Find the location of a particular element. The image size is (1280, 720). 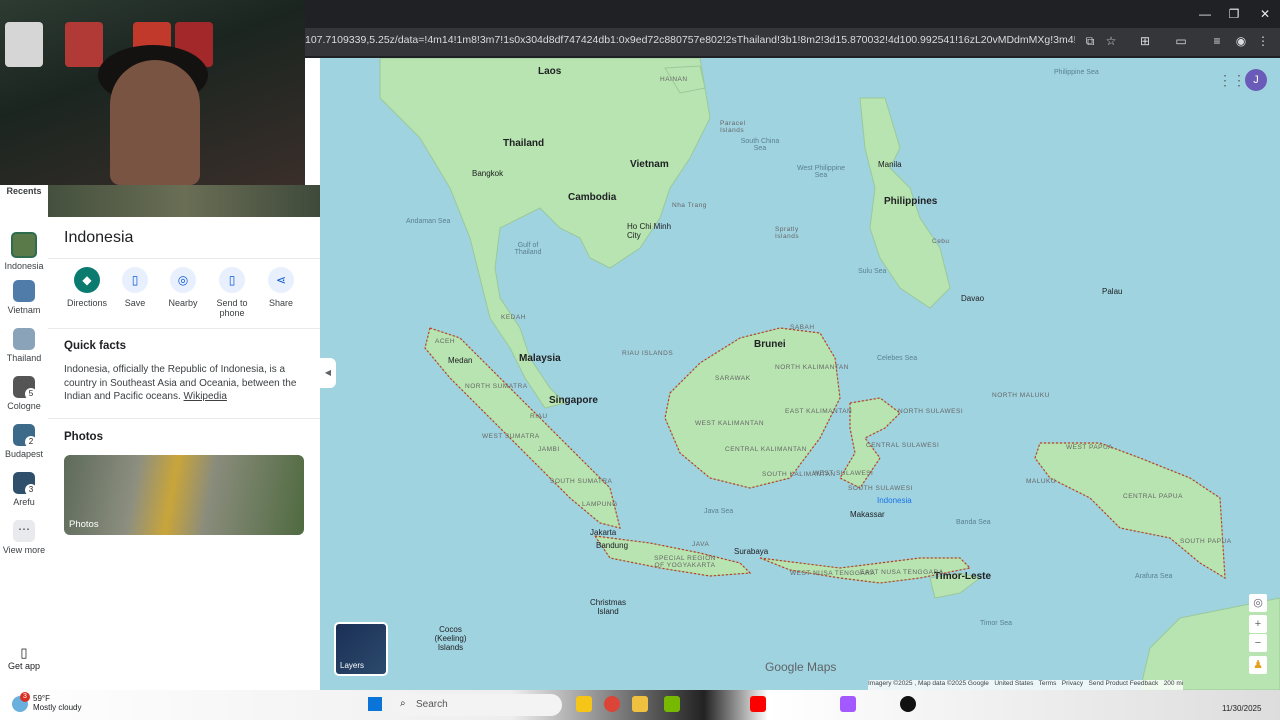

maximize-icon: ❐ is located at coordinates (1234, 14).